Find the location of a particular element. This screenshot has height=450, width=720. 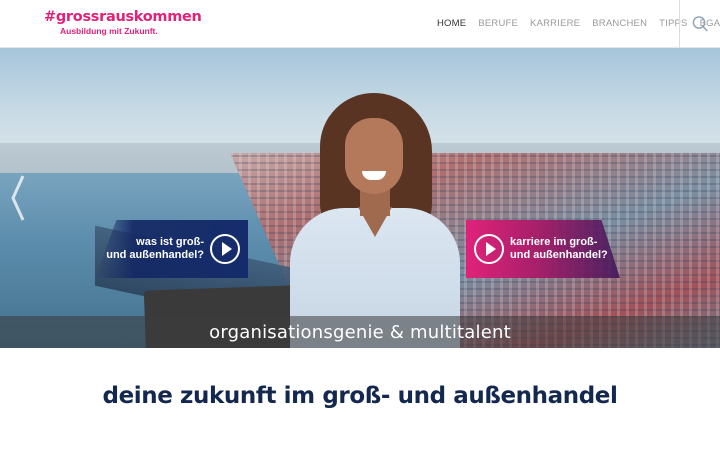

cta-what-is-trade-label: was ist groß- und außenhandel? is located at coordinates (155, 248).